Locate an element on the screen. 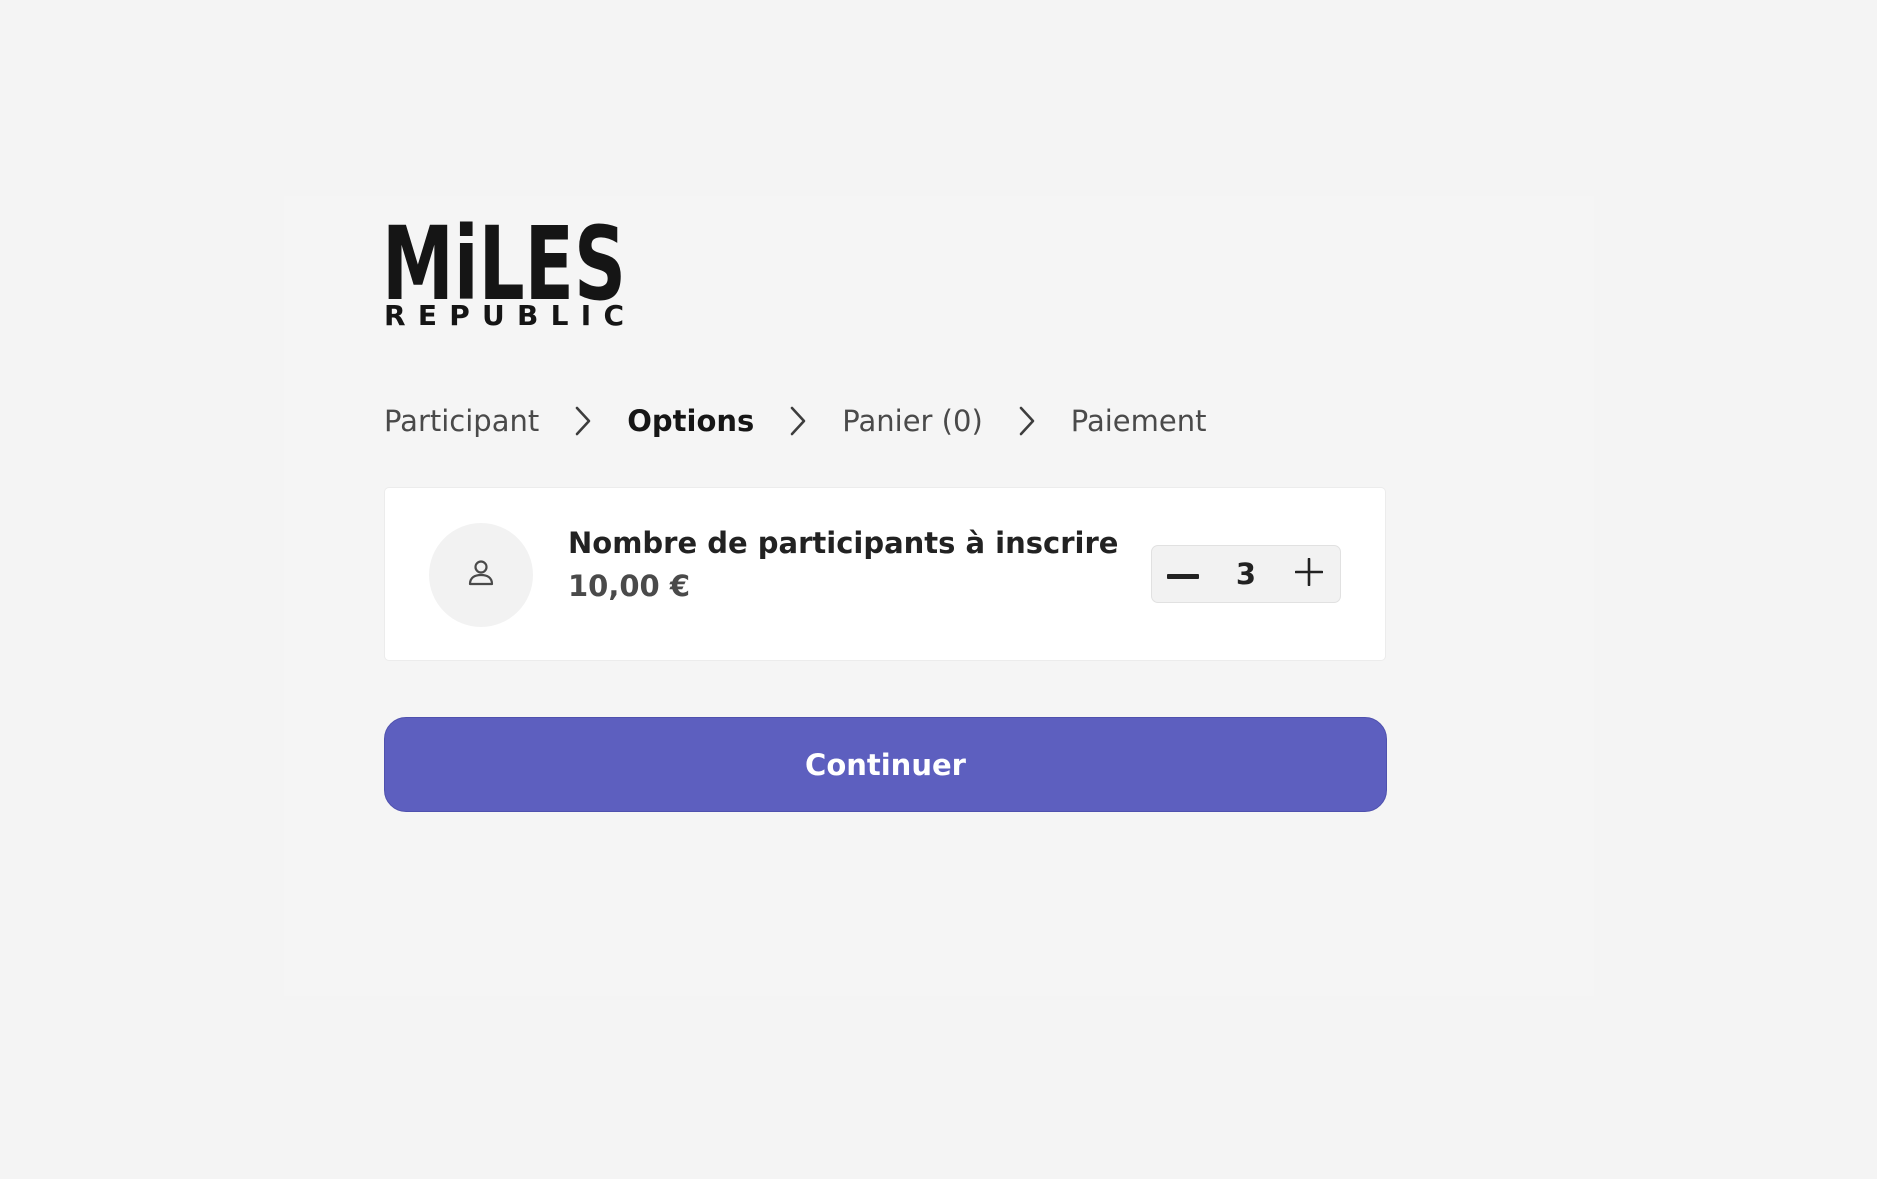 This screenshot has height=1179, width=1877. minus-icon is located at coordinates (1183, 574).